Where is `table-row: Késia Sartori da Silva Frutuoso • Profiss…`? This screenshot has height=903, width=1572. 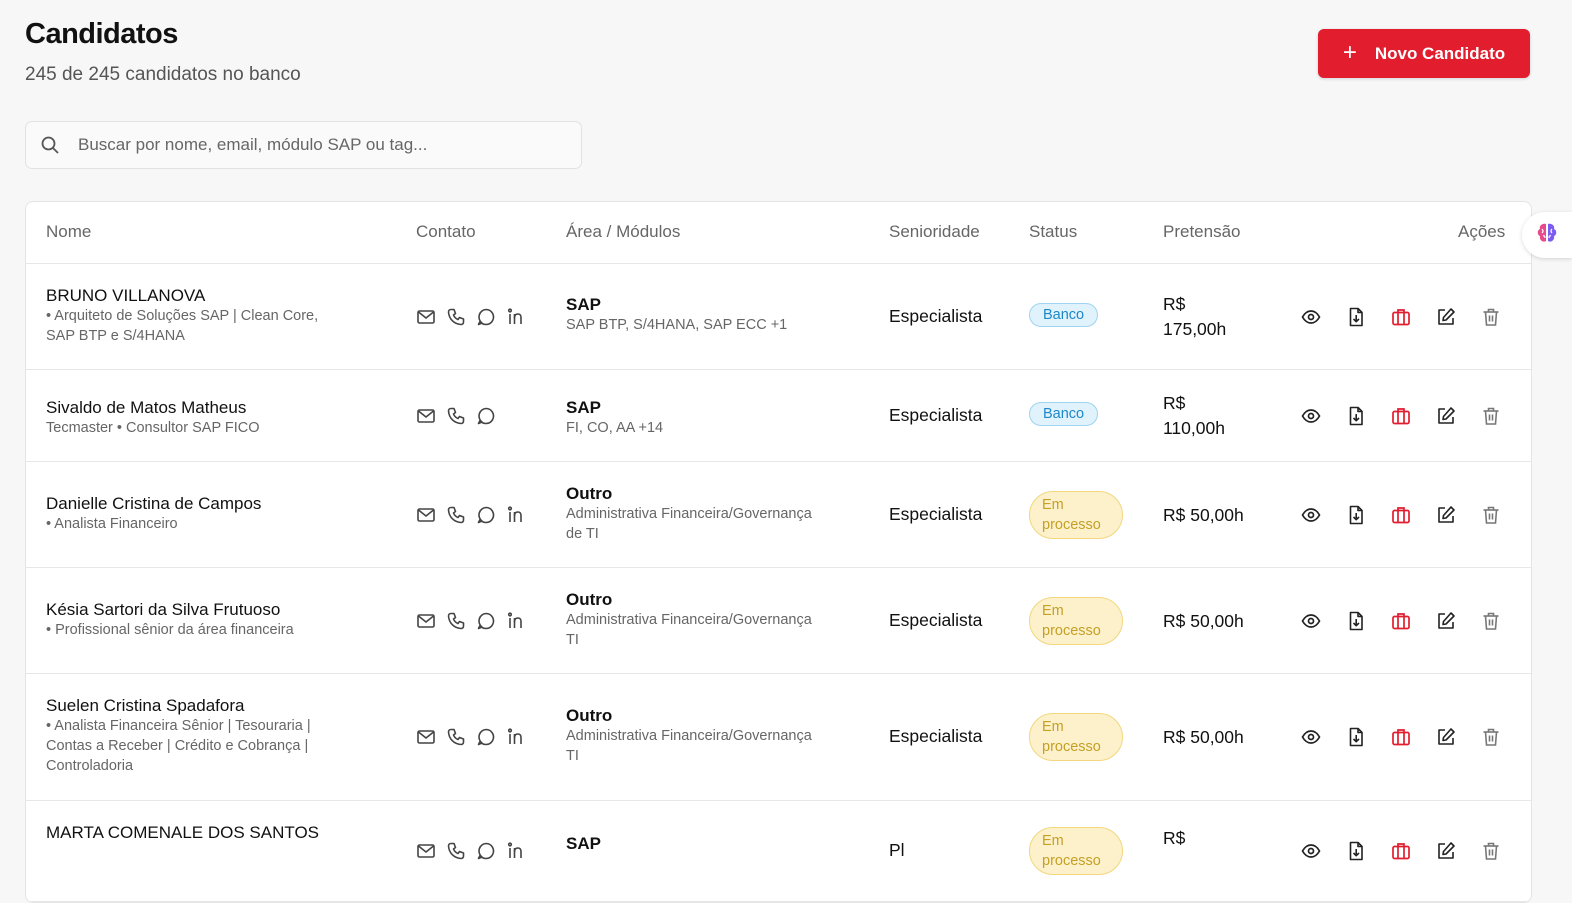
table-row: Késia Sartori da Silva Frutuoso • Profiss… is located at coordinates (778, 621).